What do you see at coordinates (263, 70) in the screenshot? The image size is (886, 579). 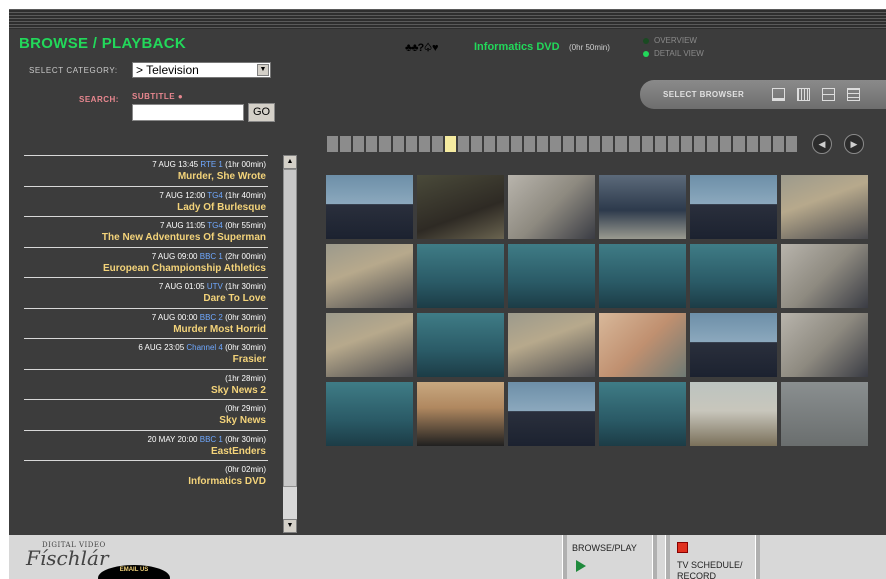 I see `chevron-down-icon: ▼` at bounding box center [263, 70].